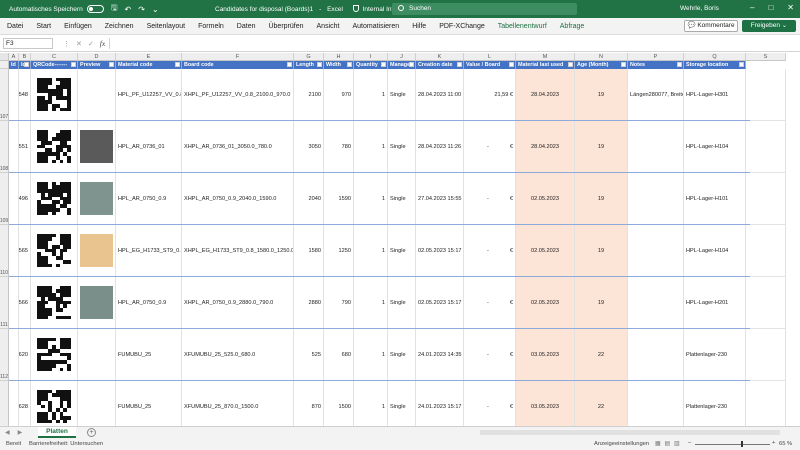 Image resolution: width=800 pixels, height=450 pixels. I want to click on column-header-p: P, so click(656, 57).